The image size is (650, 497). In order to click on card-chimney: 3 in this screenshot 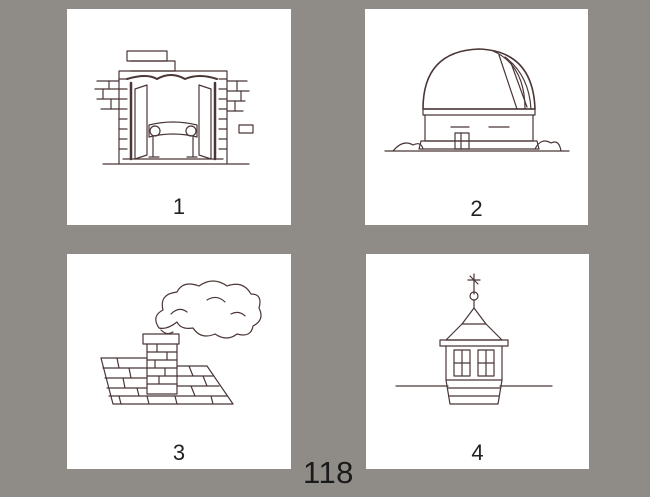, I will do `click(179, 361)`.